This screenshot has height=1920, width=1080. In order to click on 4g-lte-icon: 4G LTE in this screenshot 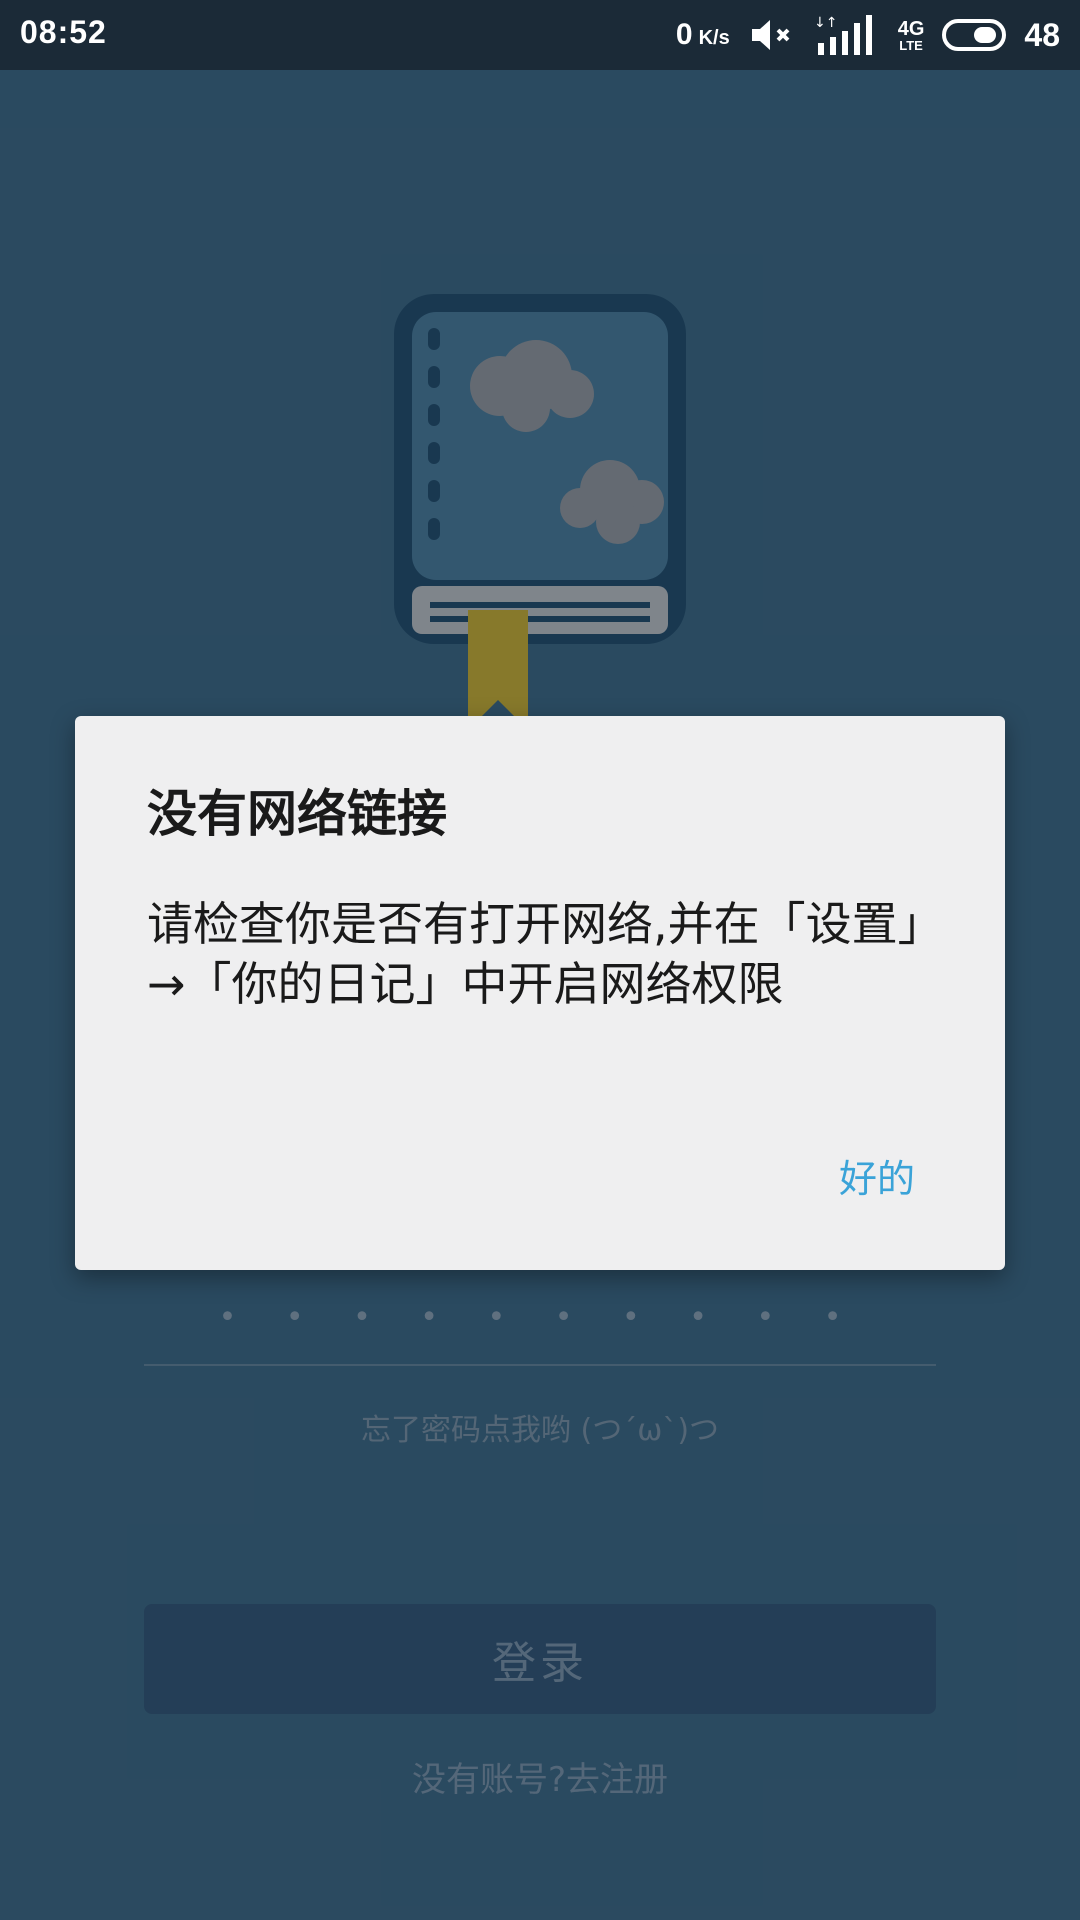, I will do `click(911, 35)`.